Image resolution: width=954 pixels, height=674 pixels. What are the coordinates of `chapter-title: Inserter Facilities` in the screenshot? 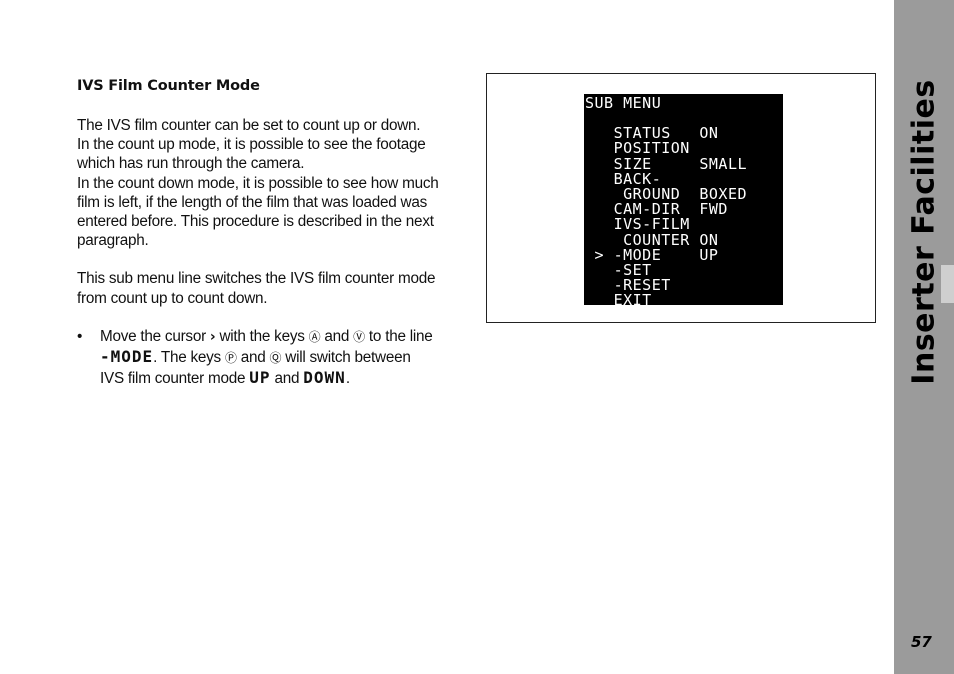 It's located at (924, 232).